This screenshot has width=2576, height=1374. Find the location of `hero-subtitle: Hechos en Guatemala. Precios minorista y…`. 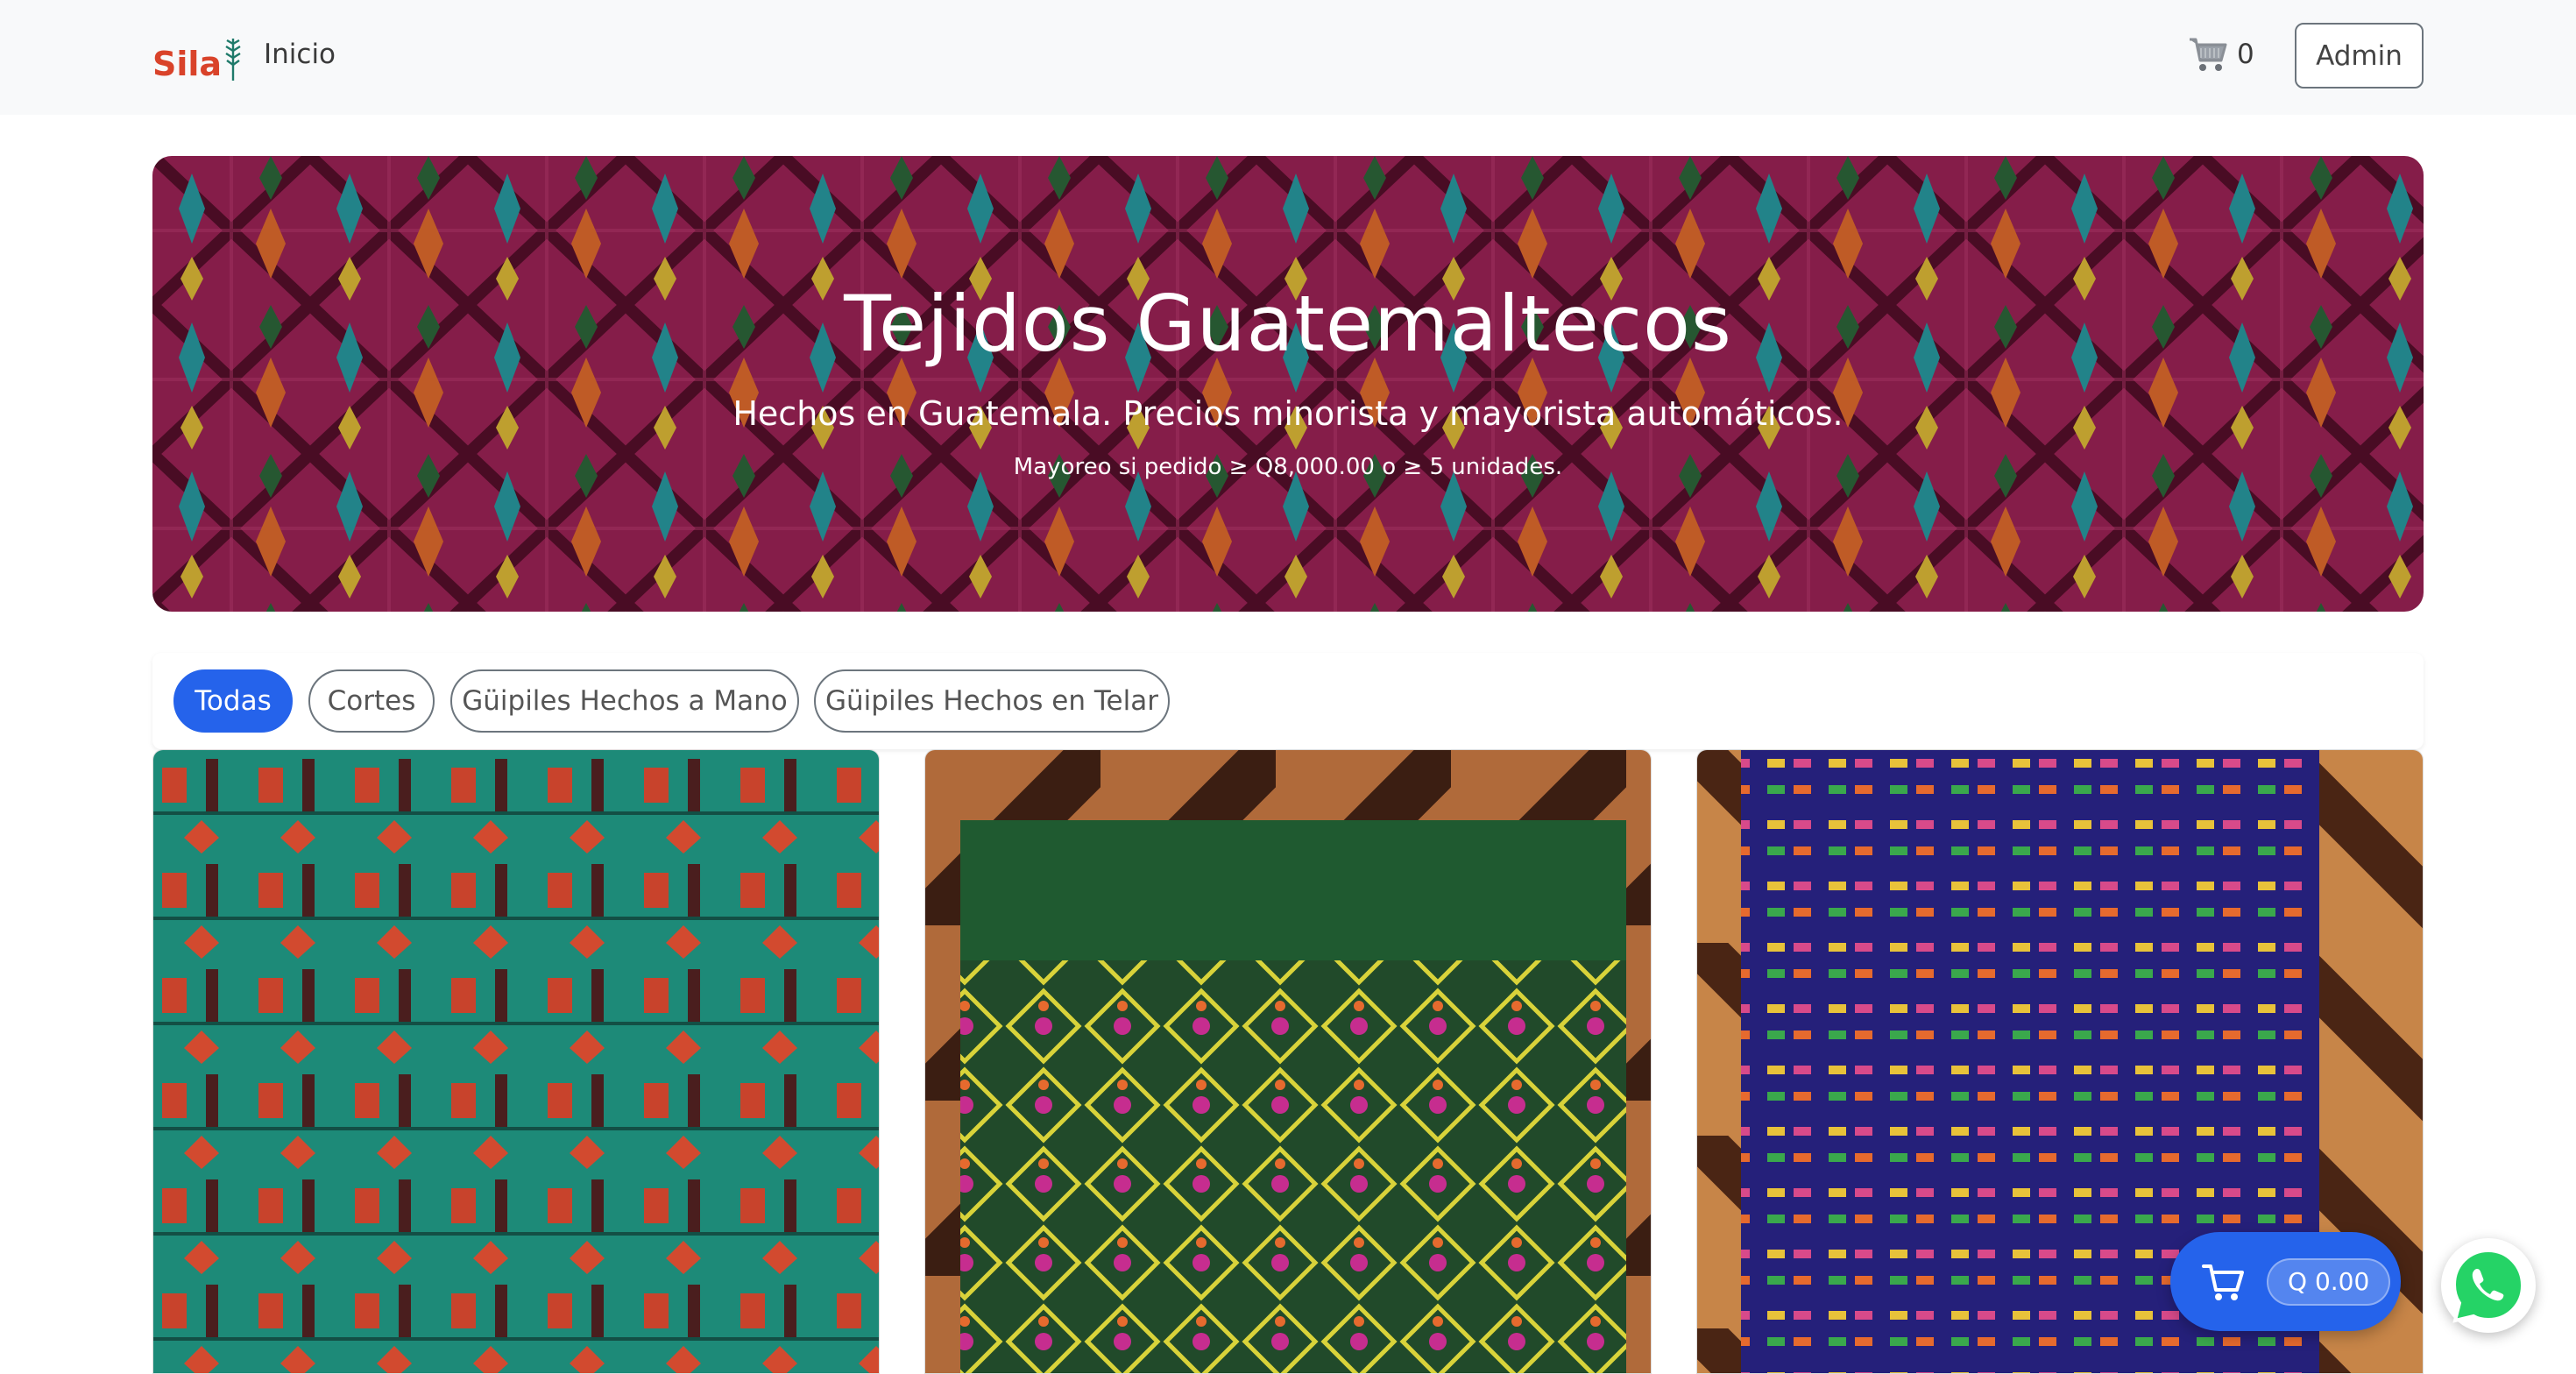

hero-subtitle: Hechos en Guatemala. Precios minorista y… is located at coordinates (1288, 413).